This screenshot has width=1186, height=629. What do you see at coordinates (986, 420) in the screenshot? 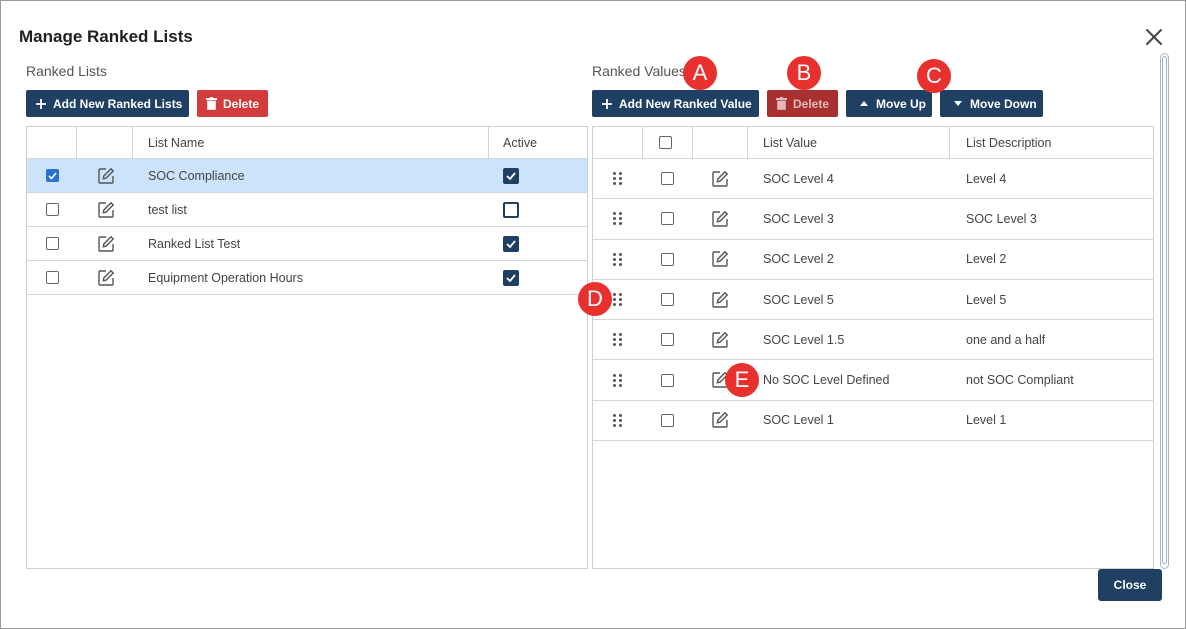
I see `list-description: Level 1` at bounding box center [986, 420].